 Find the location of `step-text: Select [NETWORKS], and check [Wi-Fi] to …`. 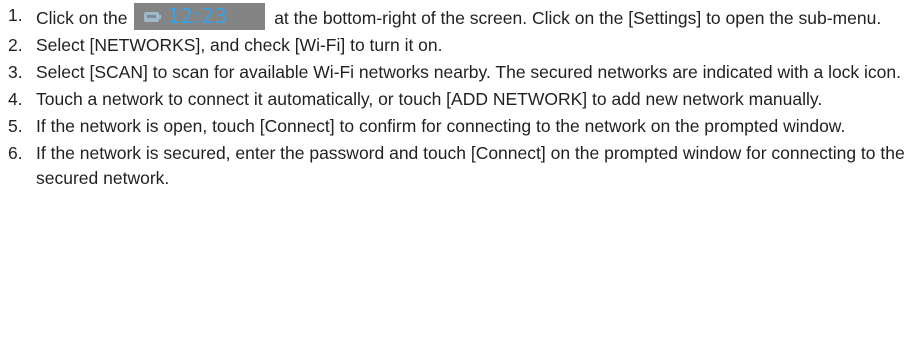

step-text: Select [NETWORKS], and check [Wi-Fi] to … is located at coordinates (239, 45).